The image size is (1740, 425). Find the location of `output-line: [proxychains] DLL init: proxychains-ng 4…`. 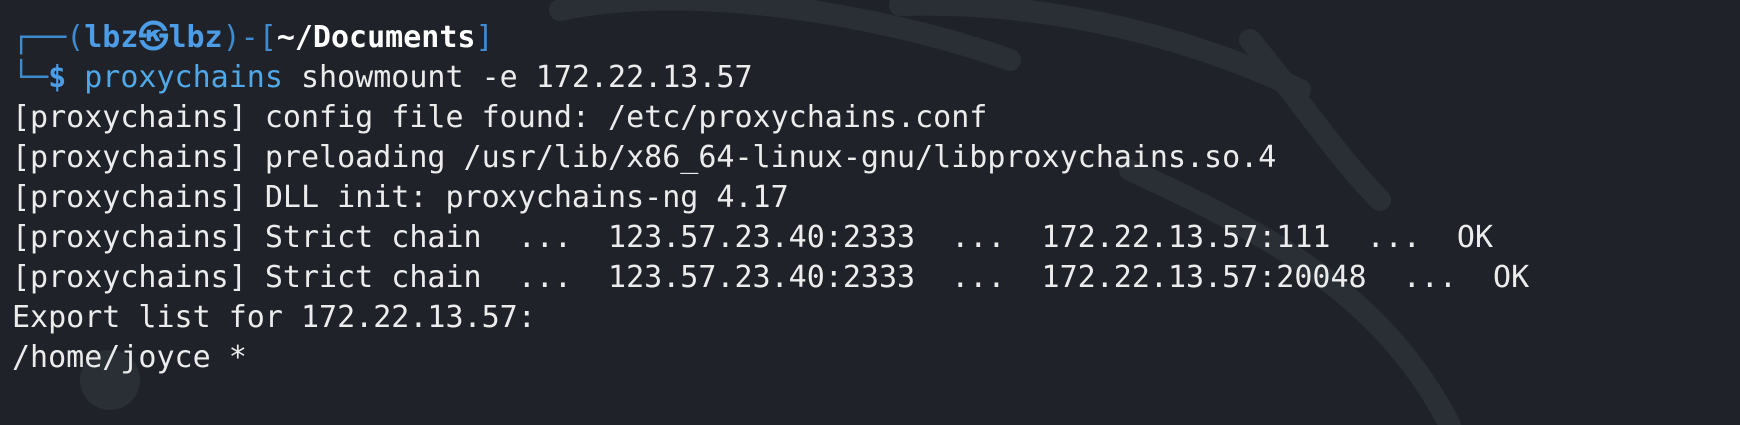

output-line: [proxychains] DLL init: proxychains-ng 4… is located at coordinates (400, 197).